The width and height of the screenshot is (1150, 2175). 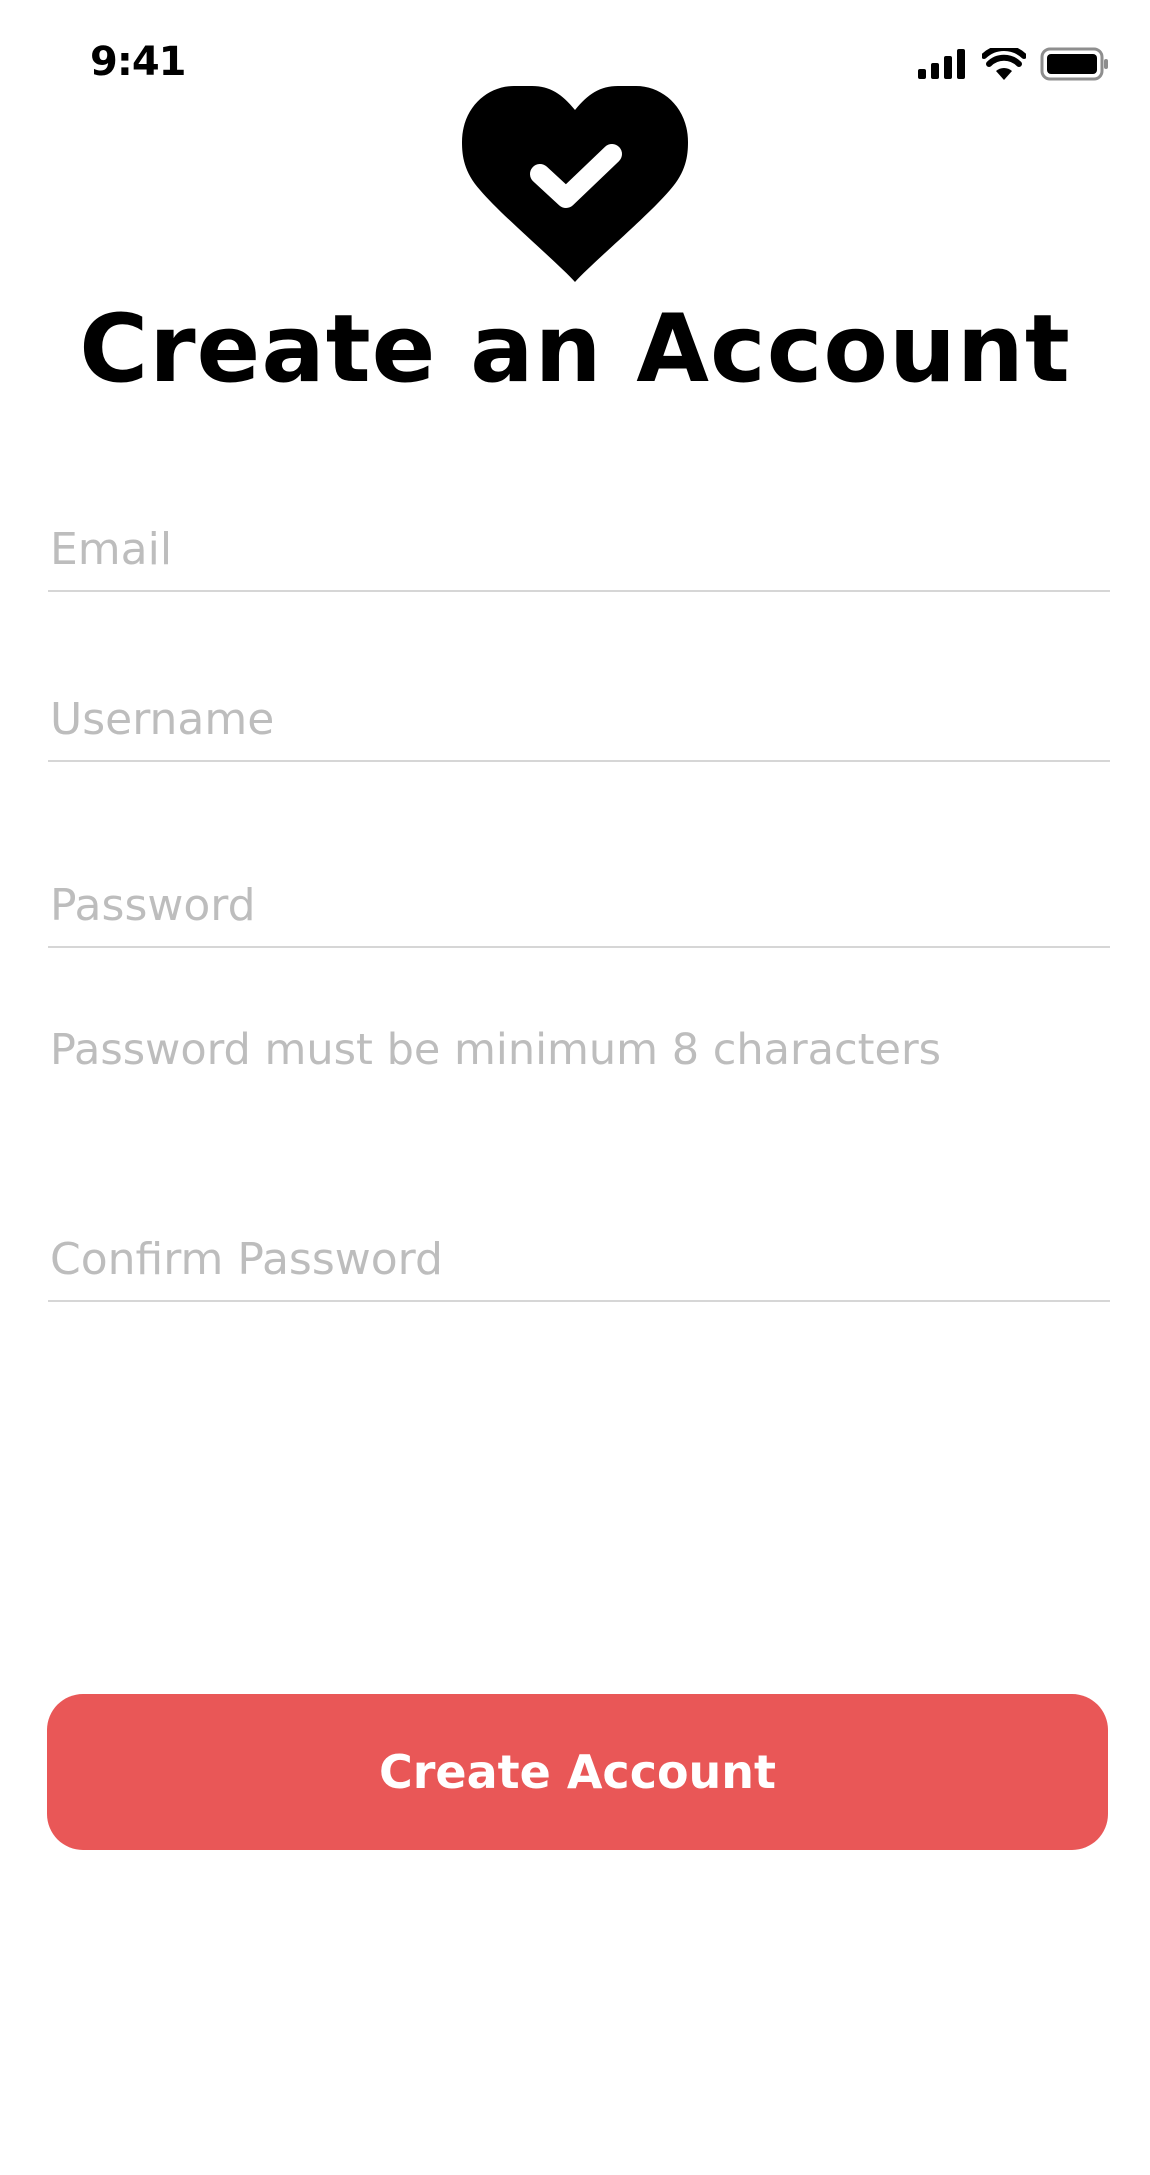 I want to click on heart-check-icon, so click(x=575, y=184).